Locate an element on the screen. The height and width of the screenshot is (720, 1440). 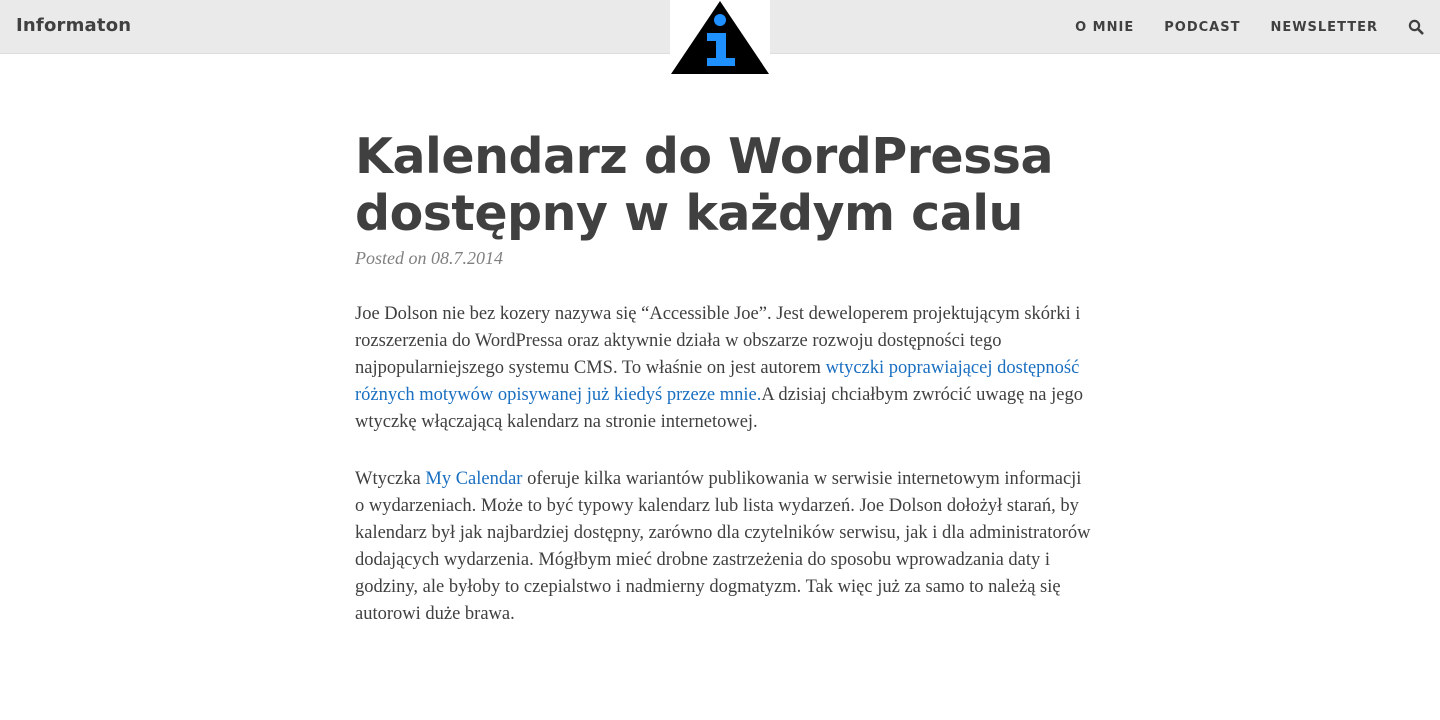
top-navbar: Informaton O MNIE PODCAST NEWSLETTER is located at coordinates (720, 39).